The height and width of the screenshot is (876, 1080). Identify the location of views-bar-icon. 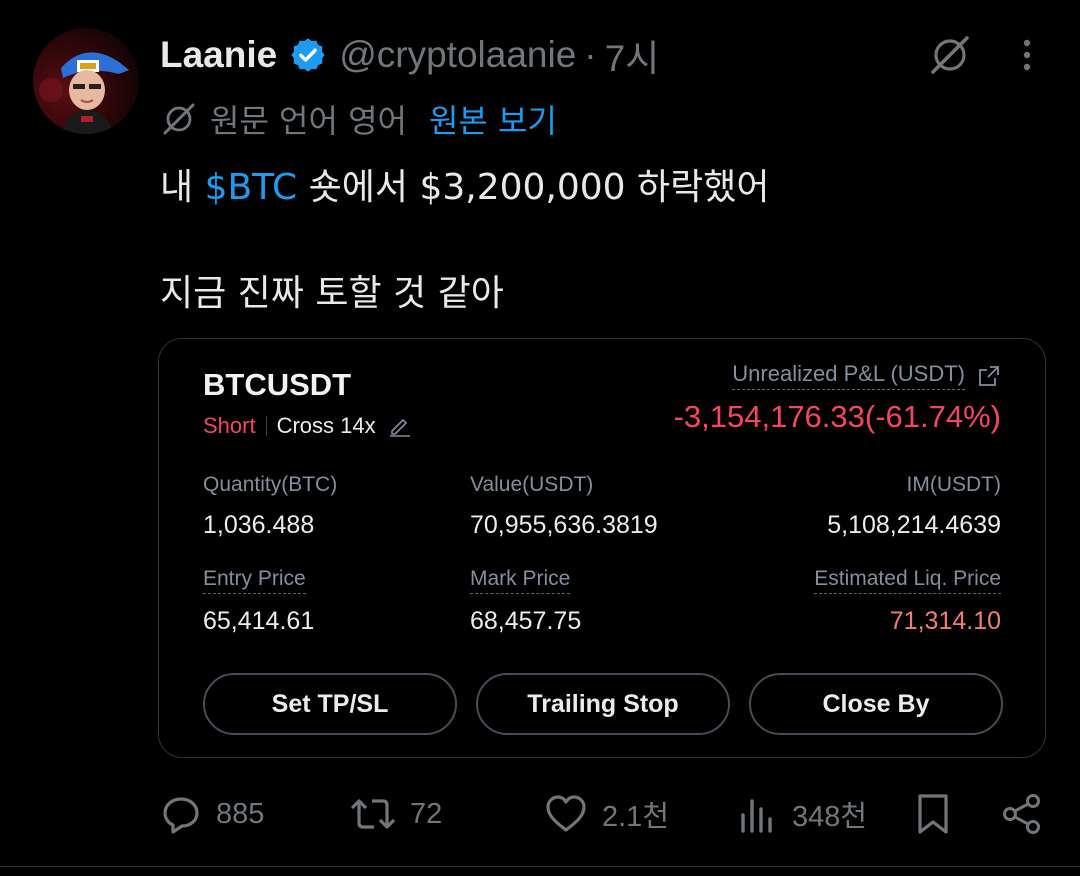
(758, 814).